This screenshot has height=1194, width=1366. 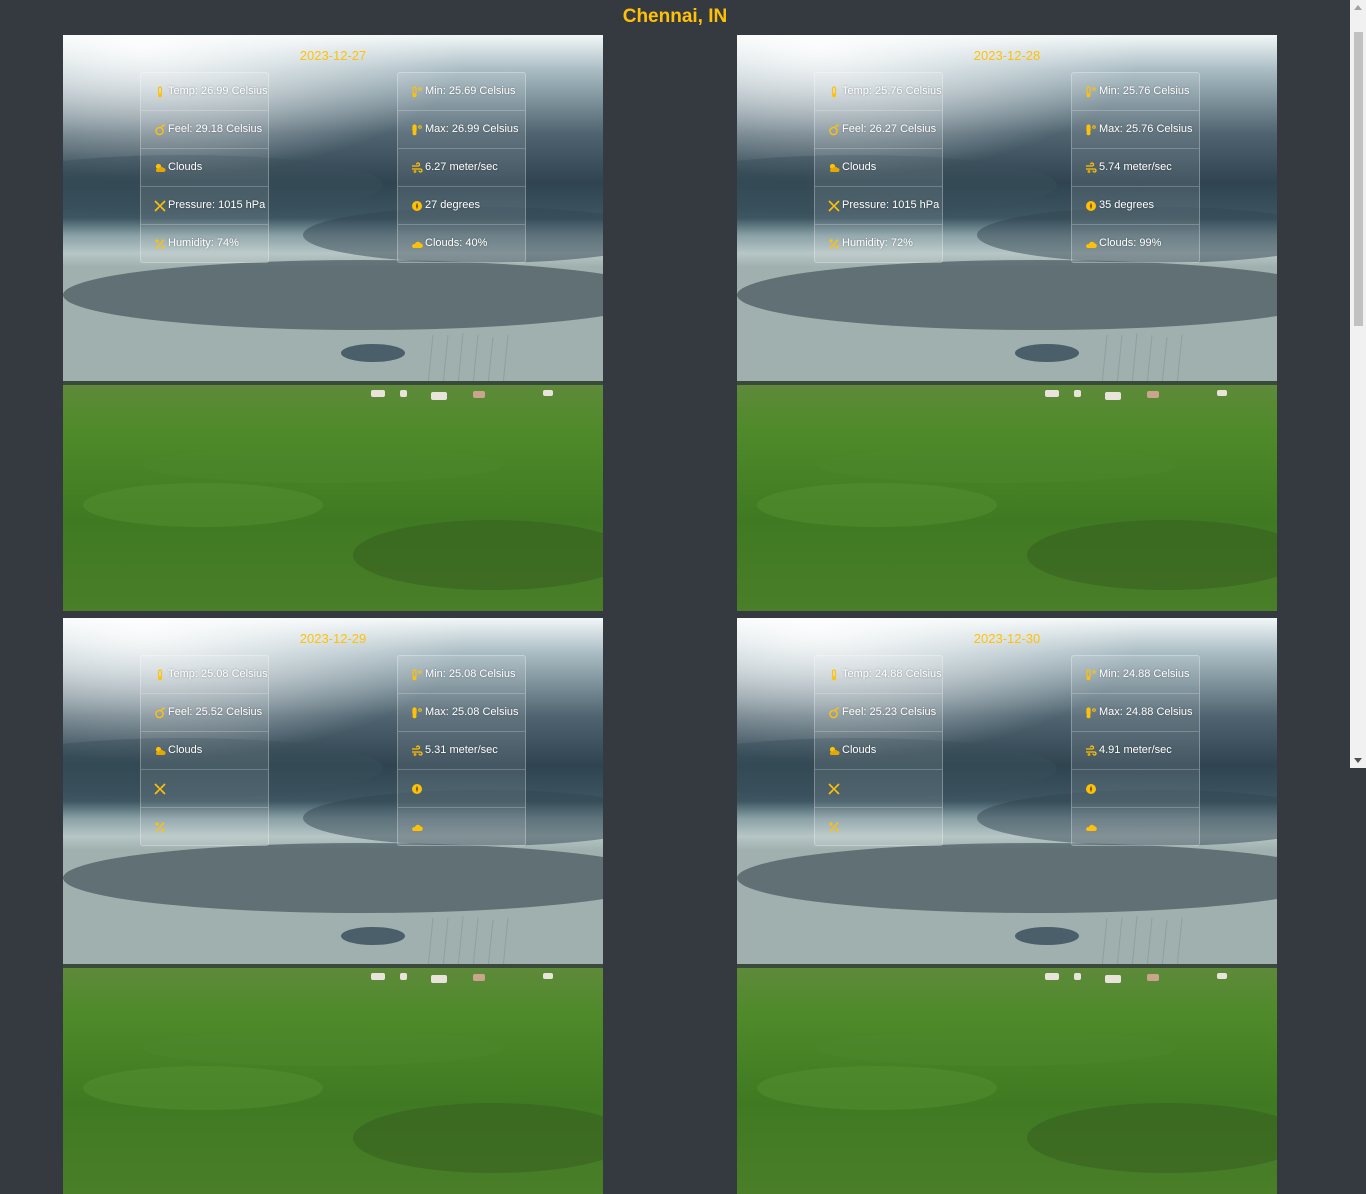 I want to click on weather-detail-text: 5.74 meter/sec, so click(x=1135, y=167).